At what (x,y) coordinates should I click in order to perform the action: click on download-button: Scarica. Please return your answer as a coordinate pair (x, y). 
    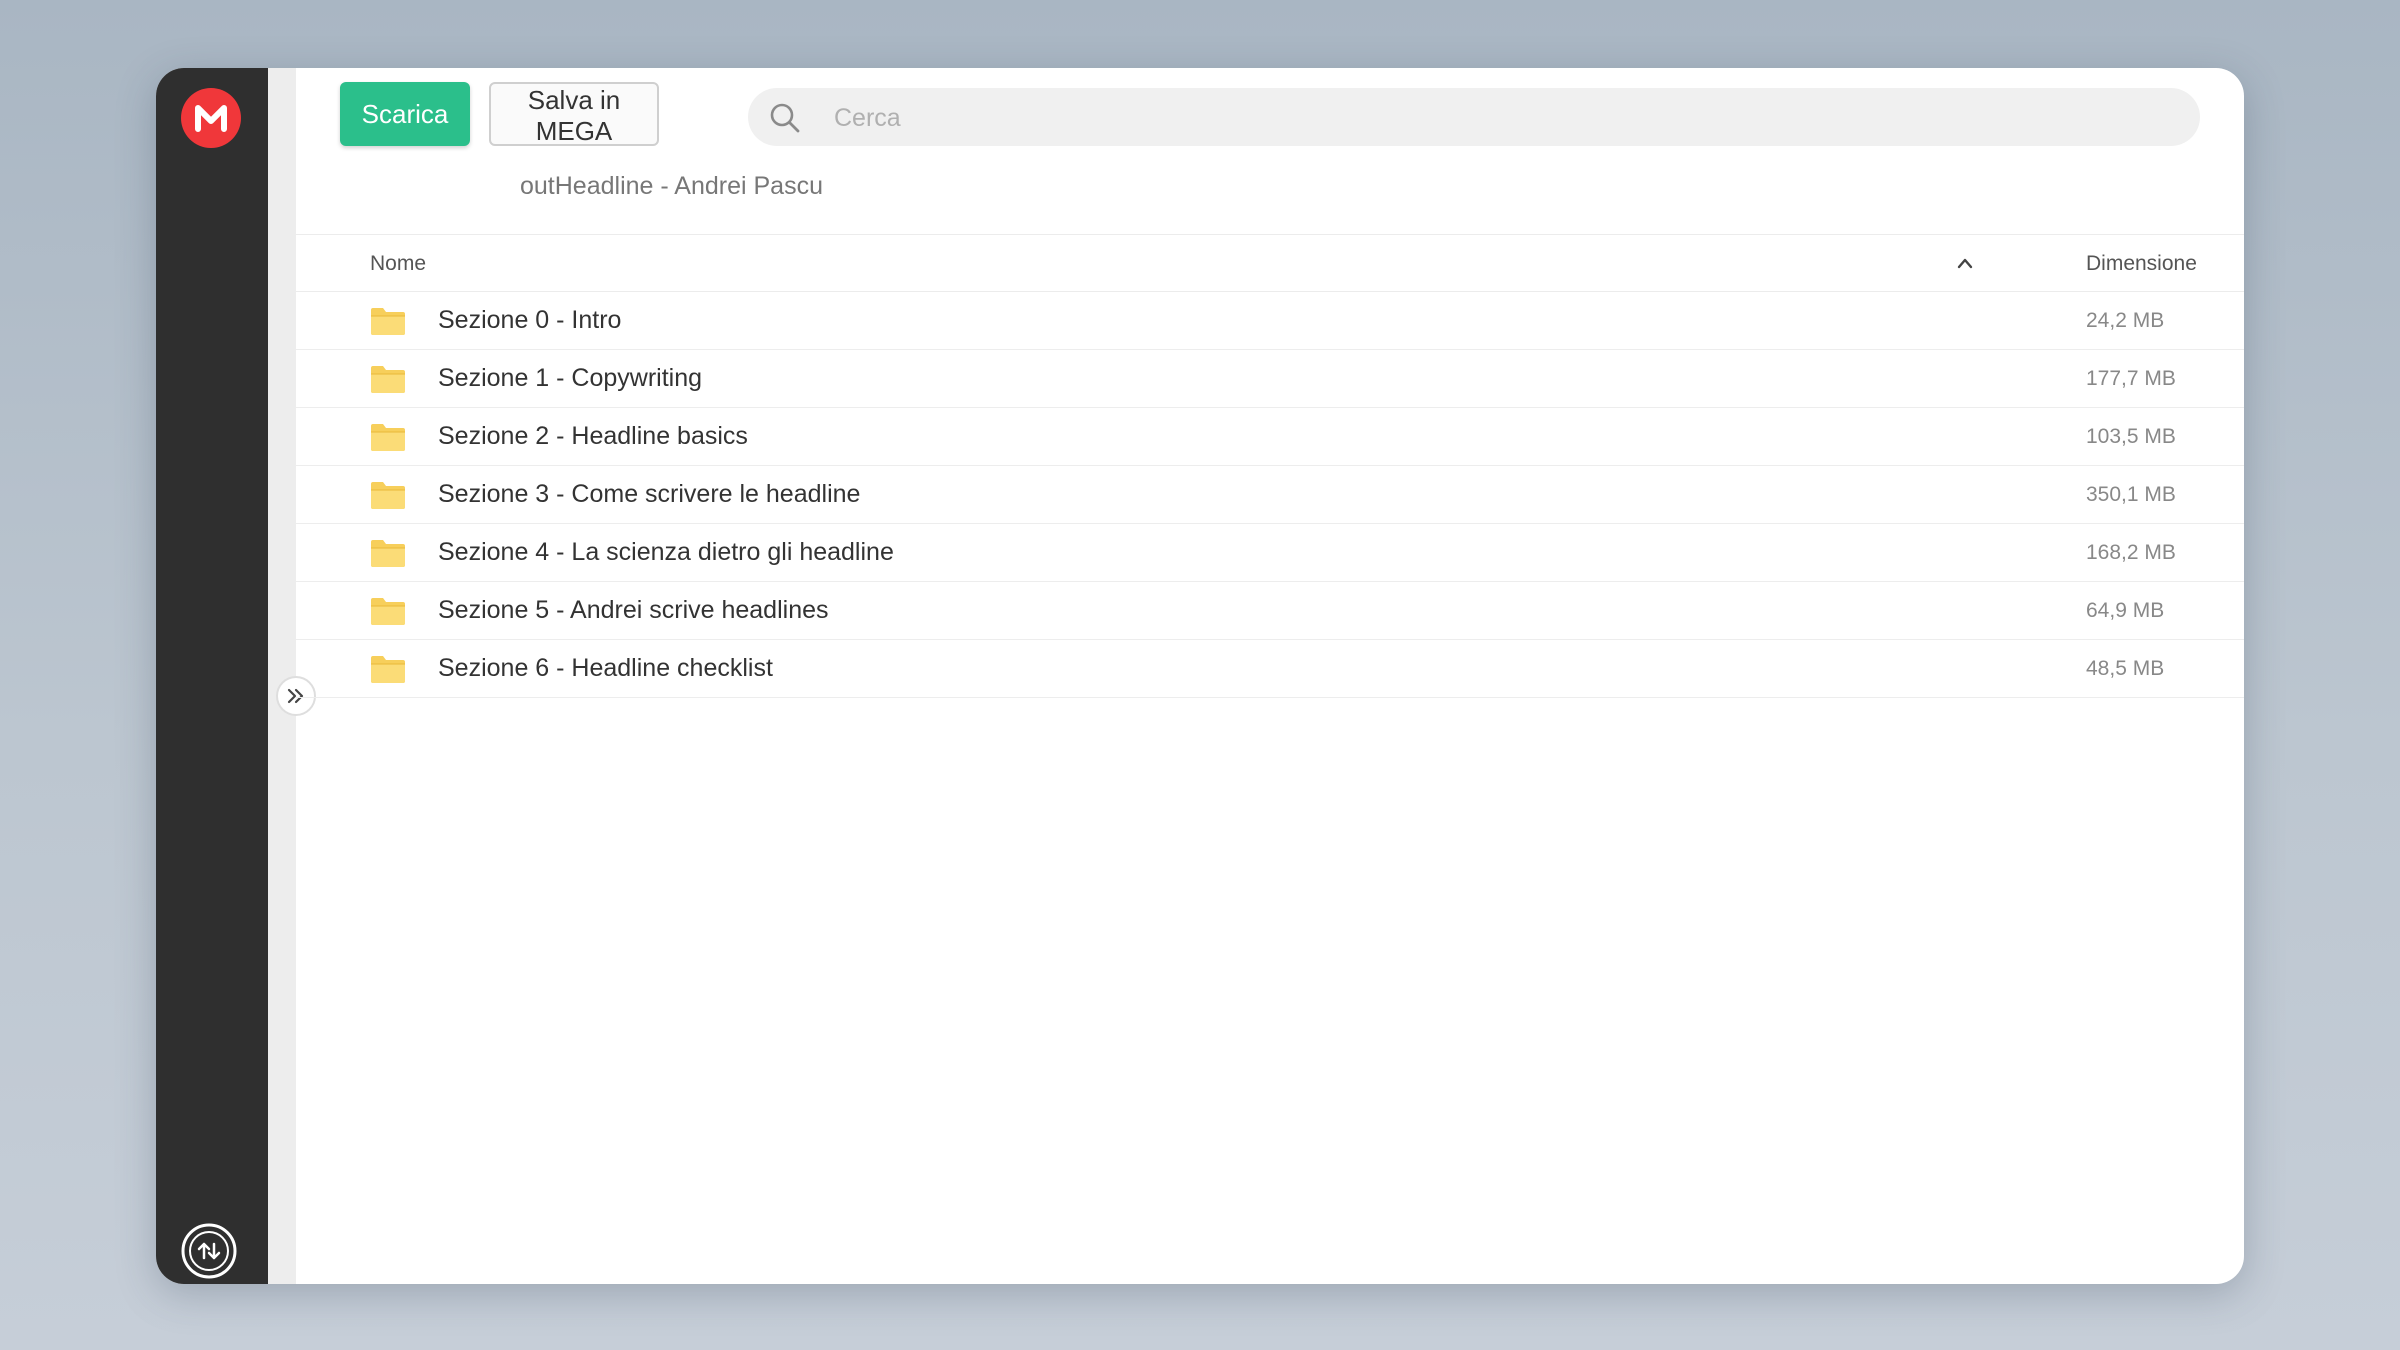
    Looking at the image, I should click on (405, 114).